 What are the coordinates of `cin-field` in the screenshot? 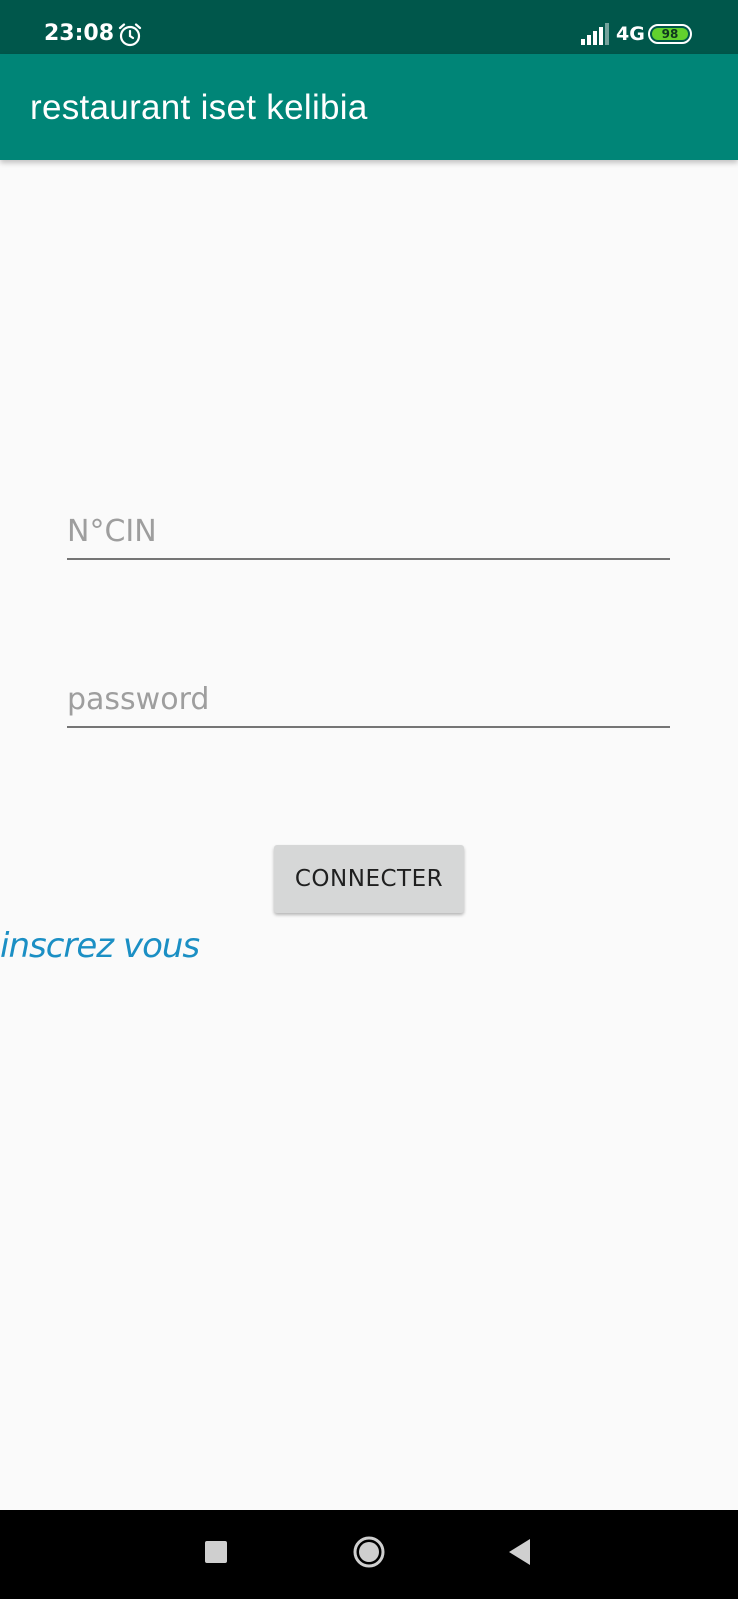 It's located at (368, 534).